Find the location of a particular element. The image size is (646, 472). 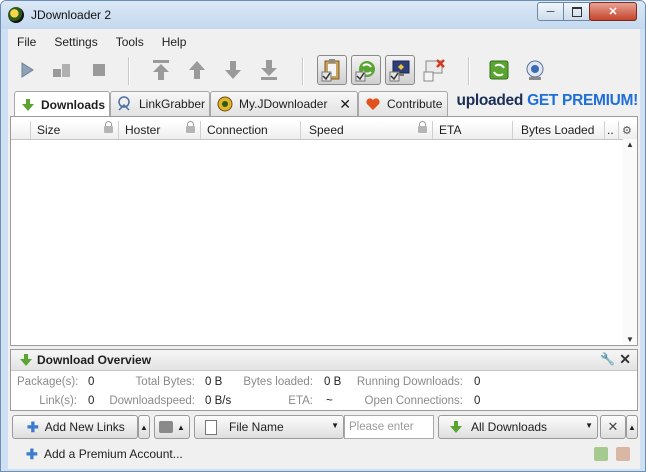

myjd-icon is located at coordinates (225, 104).